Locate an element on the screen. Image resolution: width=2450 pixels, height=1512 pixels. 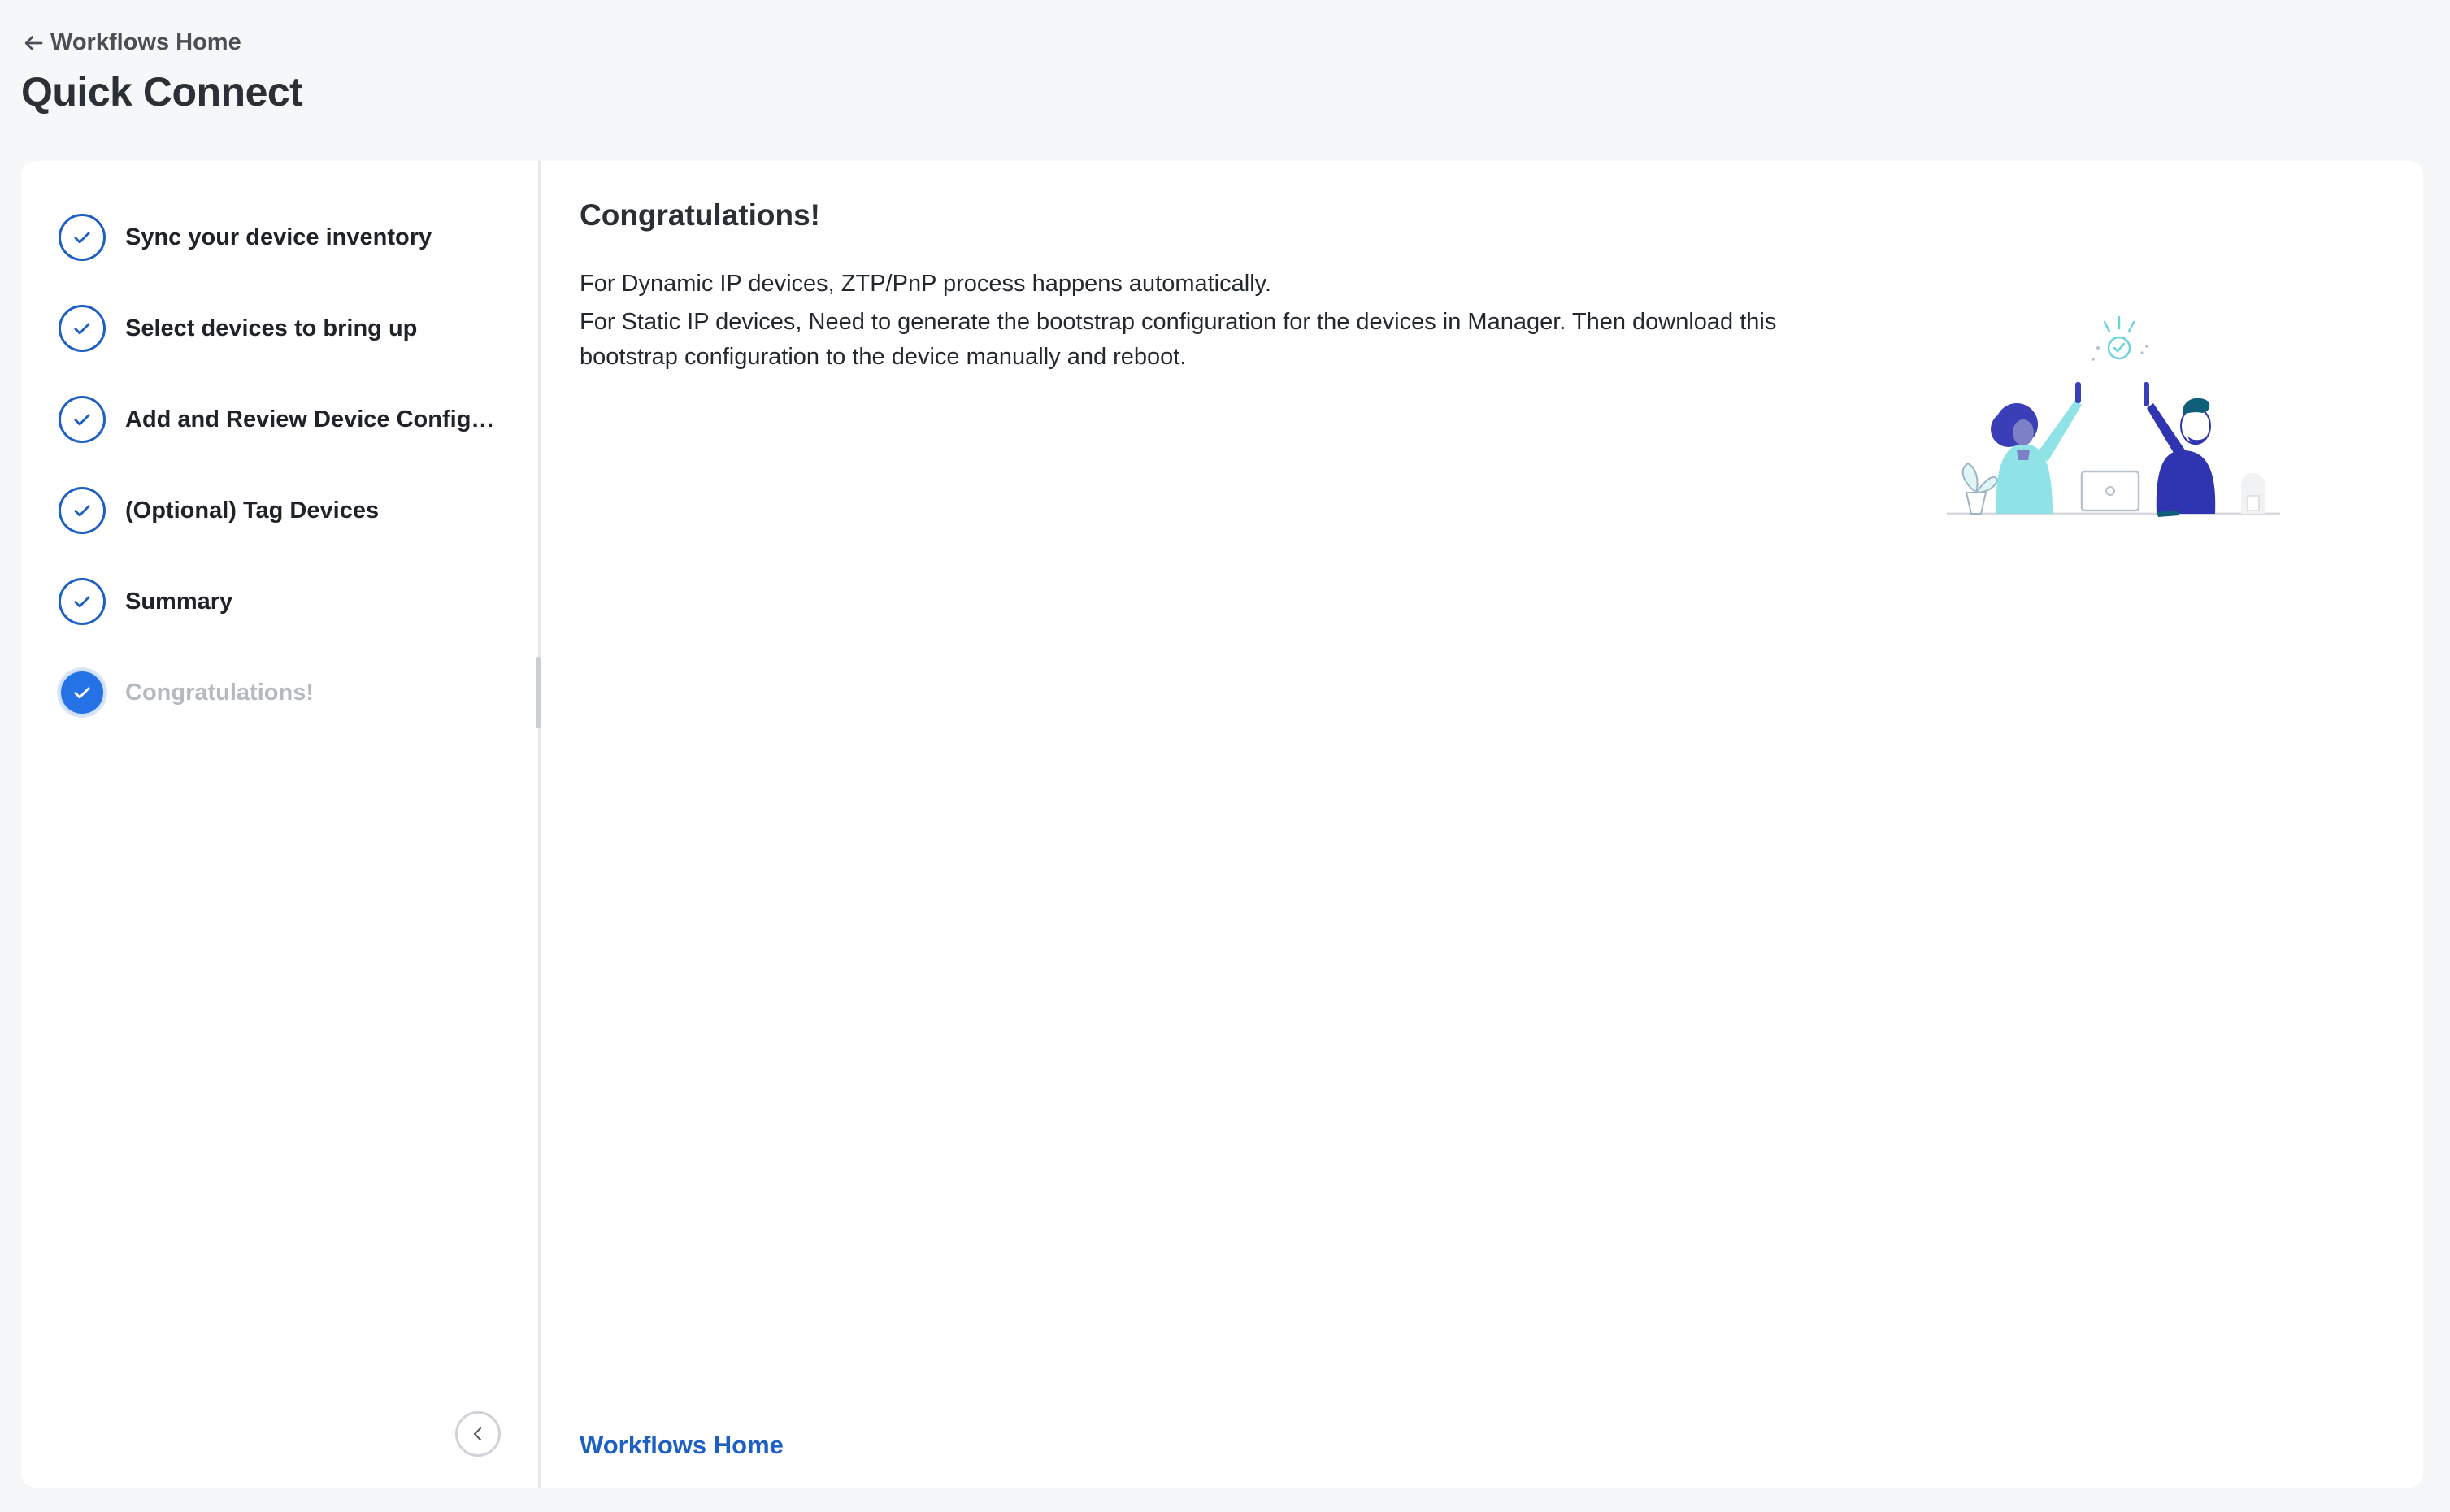
arrow-left-icon is located at coordinates (33, 42).